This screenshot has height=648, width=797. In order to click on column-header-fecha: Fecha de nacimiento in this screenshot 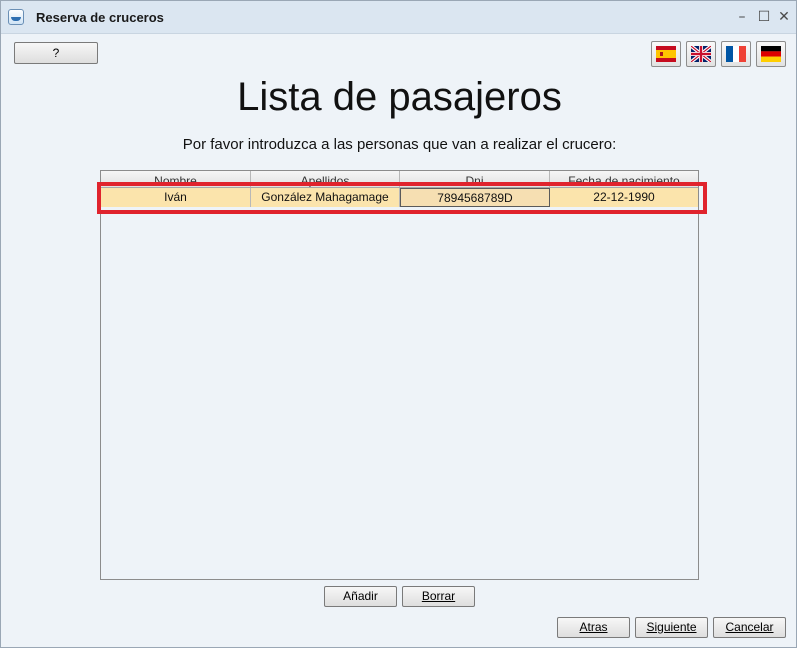, I will do `click(624, 179)`.